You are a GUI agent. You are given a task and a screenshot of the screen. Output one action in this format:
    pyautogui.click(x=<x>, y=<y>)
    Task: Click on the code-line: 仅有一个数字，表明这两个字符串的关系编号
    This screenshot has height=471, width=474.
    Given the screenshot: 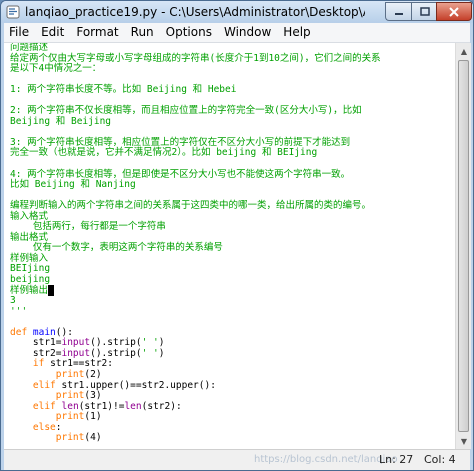 What is the action you would take?
    pyautogui.click(x=230, y=248)
    